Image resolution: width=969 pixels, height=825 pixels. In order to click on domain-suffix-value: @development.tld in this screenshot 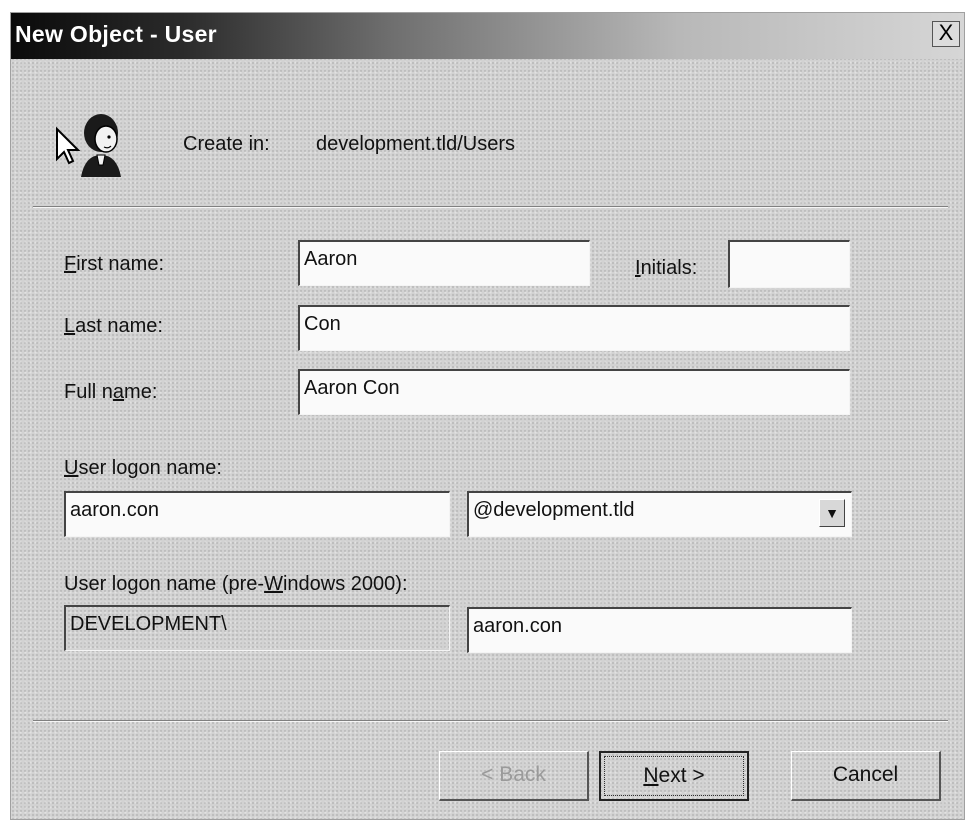, I will do `click(554, 510)`.